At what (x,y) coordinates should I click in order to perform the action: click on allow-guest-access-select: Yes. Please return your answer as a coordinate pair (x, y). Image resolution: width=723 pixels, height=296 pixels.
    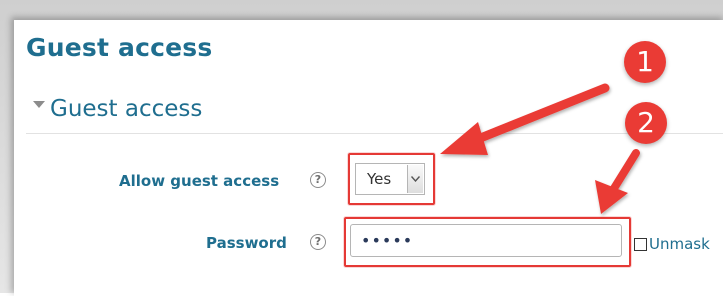
    Looking at the image, I should click on (390, 179).